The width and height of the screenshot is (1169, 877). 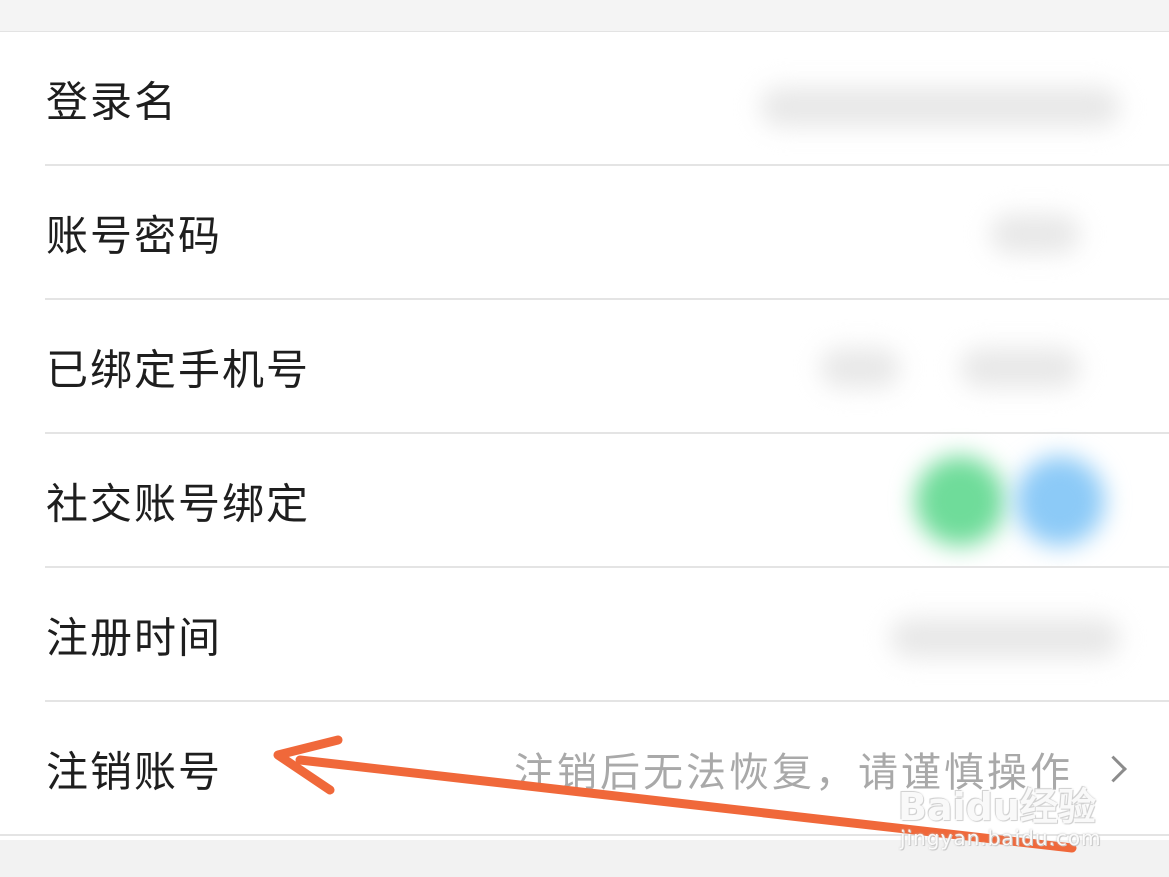 What do you see at coordinates (178, 504) in the screenshot?
I see `row-label: 社交账号绑定` at bounding box center [178, 504].